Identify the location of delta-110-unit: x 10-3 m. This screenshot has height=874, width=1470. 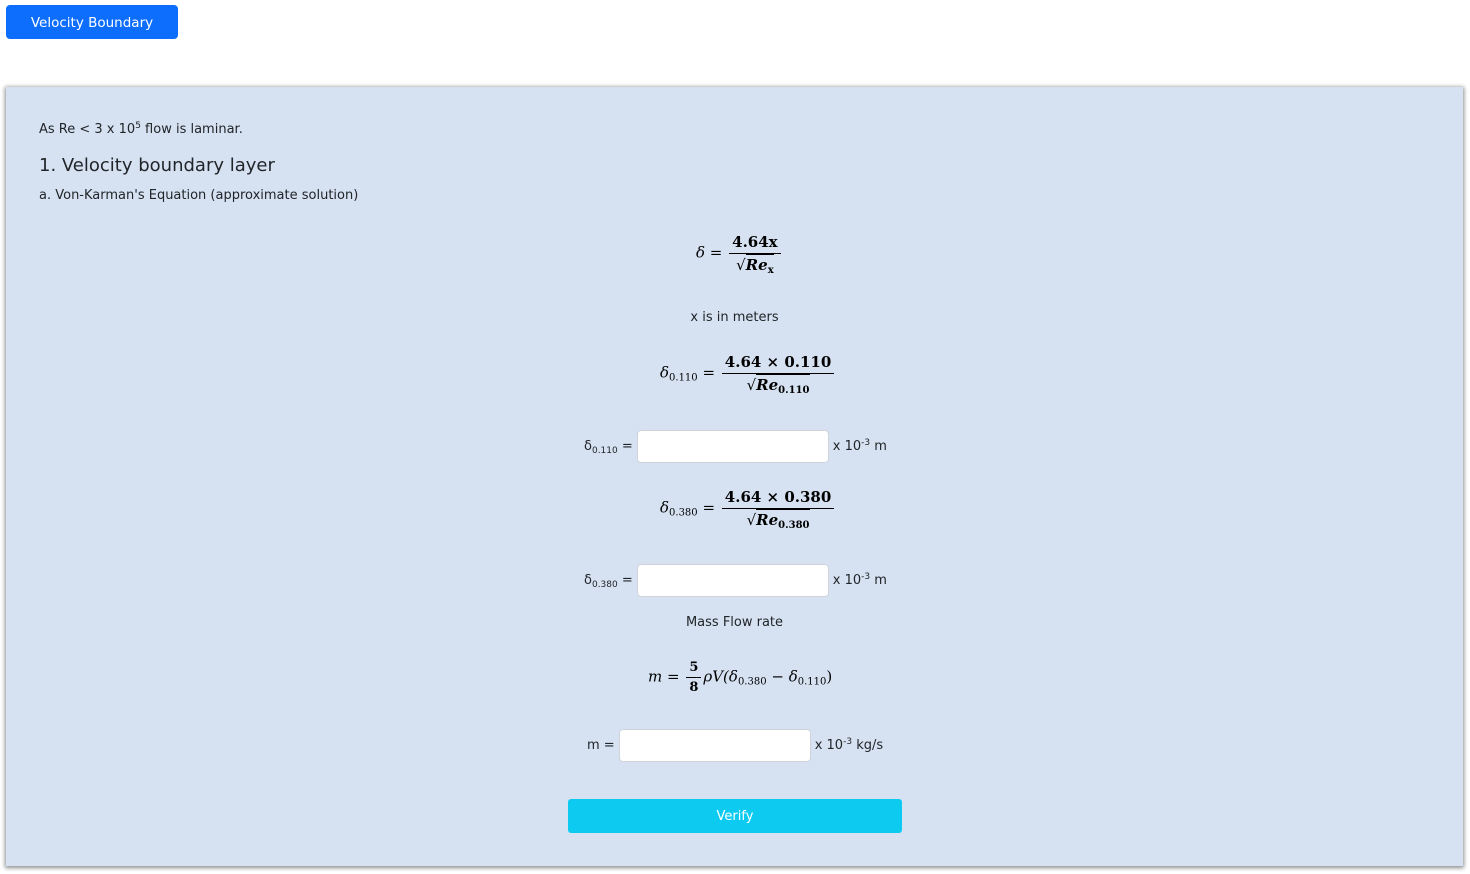
(859, 445).